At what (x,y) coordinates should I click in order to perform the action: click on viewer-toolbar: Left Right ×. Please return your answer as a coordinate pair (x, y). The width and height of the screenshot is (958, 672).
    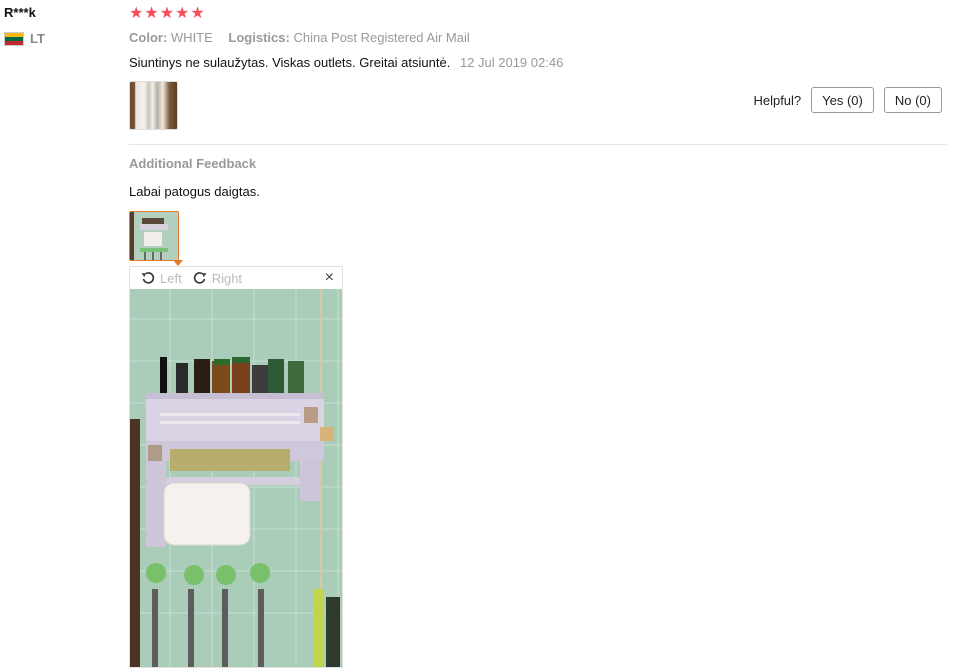
    Looking at the image, I should click on (236, 278).